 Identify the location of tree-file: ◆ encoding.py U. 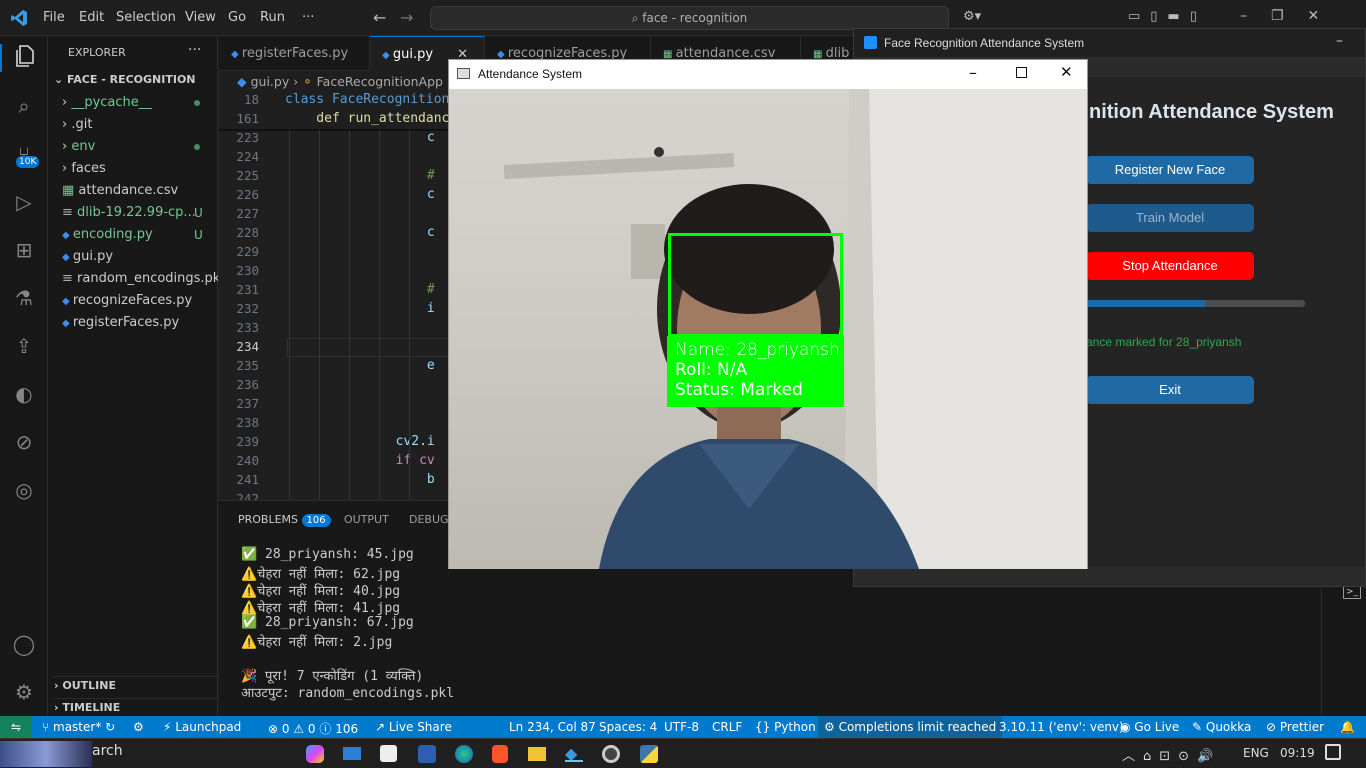
(133, 235).